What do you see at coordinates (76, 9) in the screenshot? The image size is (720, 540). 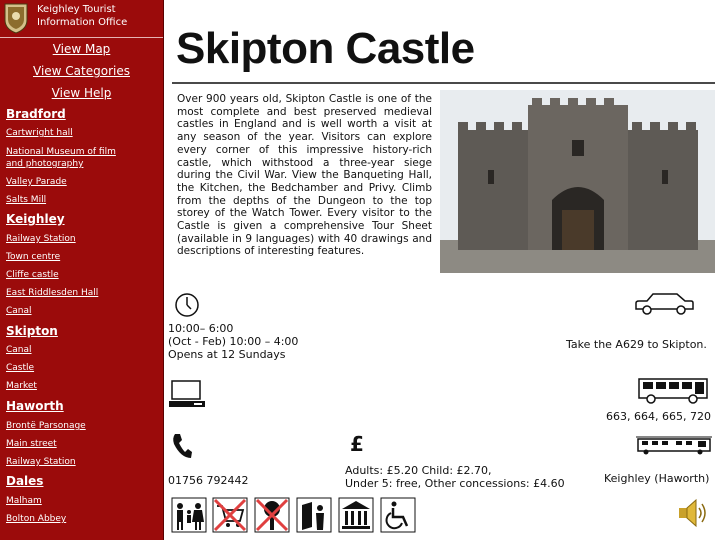 I see `office-name-line1: Keighley Tourist` at bounding box center [76, 9].